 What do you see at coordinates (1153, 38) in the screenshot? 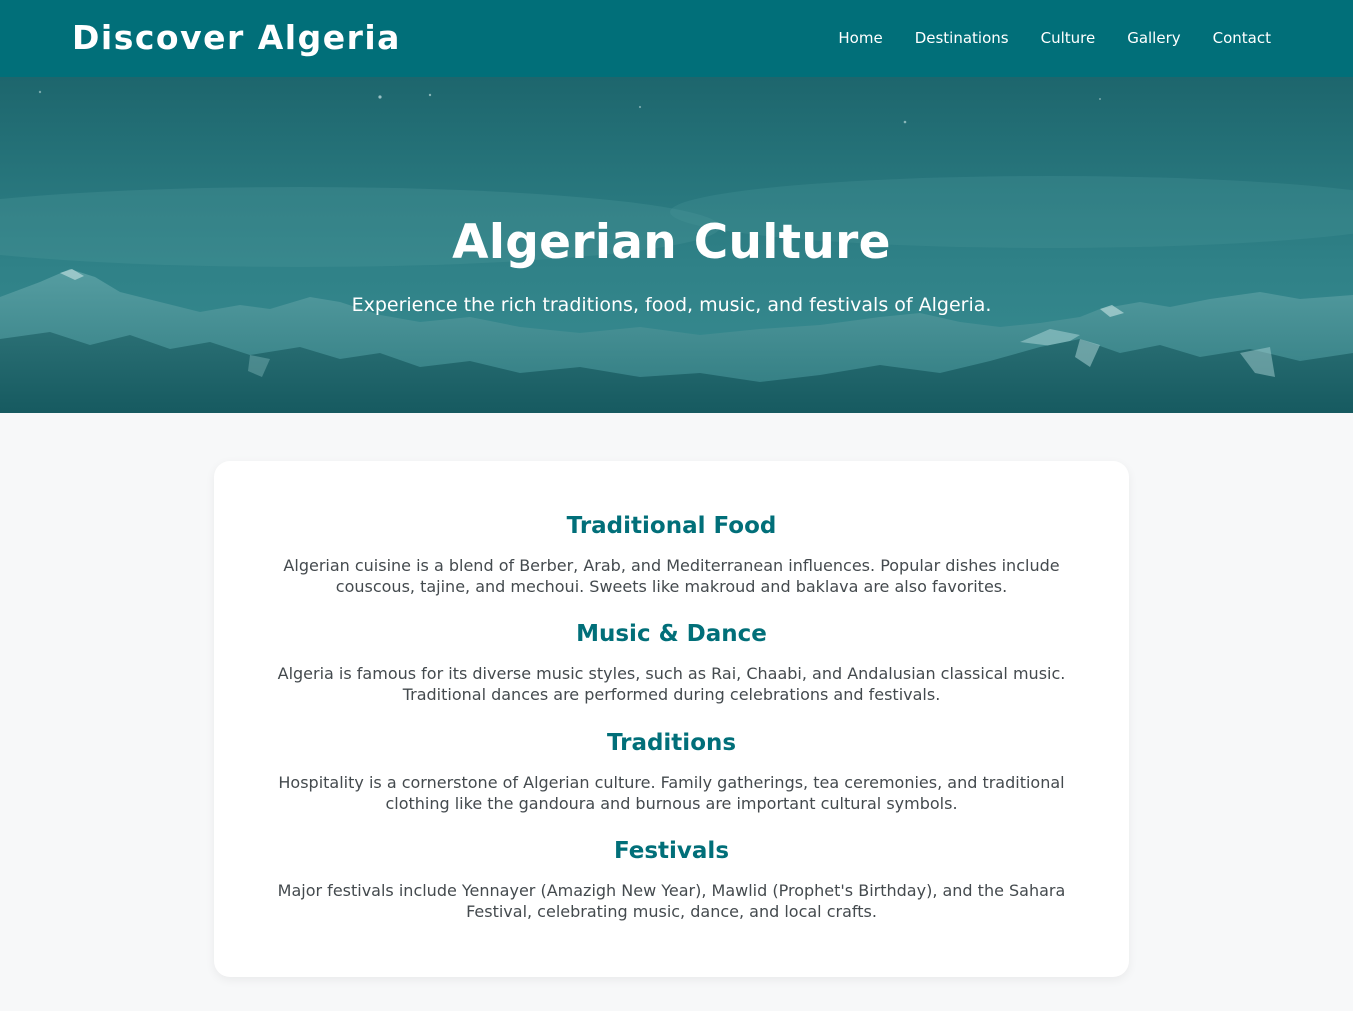
I see `nav-link-gallery: Gallery` at bounding box center [1153, 38].